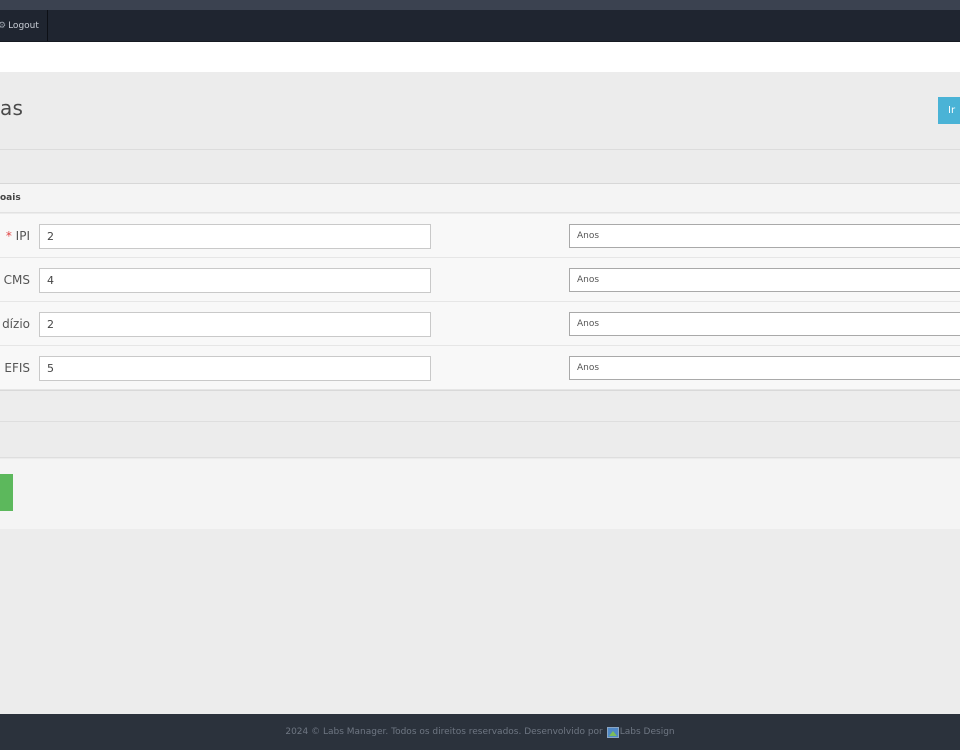 This screenshot has width=960, height=750. Describe the element at coordinates (16, 280) in the screenshot. I see `icms-label: CMS` at that location.